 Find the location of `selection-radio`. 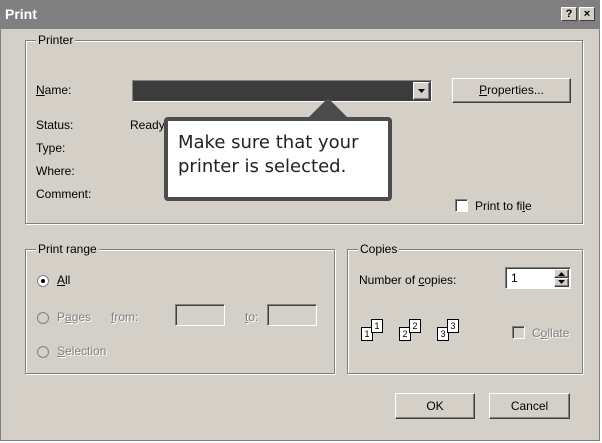

selection-radio is located at coordinates (43, 352).